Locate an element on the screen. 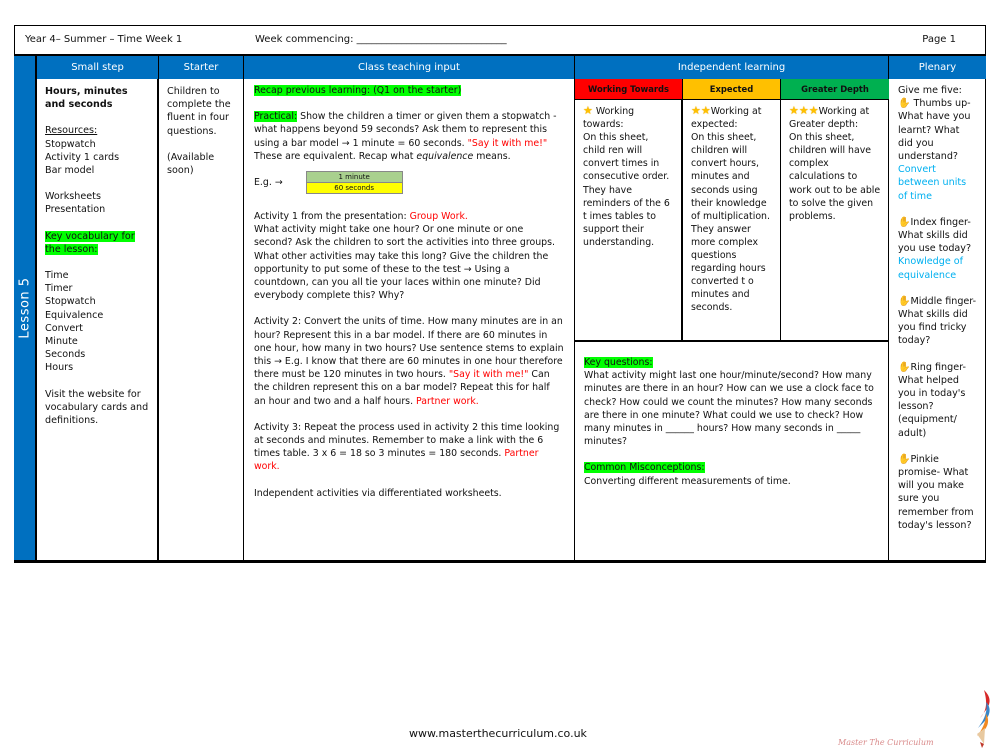  practical-label: Practical: is located at coordinates (276, 117).